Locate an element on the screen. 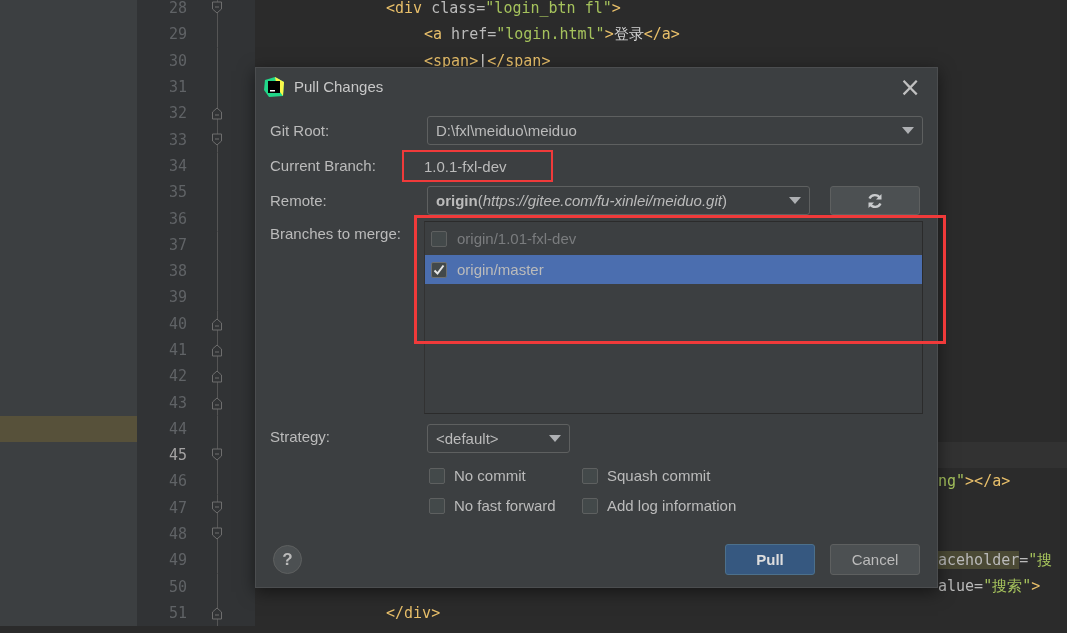  code-line: aceholder="搜 is located at coordinates (995, 560).